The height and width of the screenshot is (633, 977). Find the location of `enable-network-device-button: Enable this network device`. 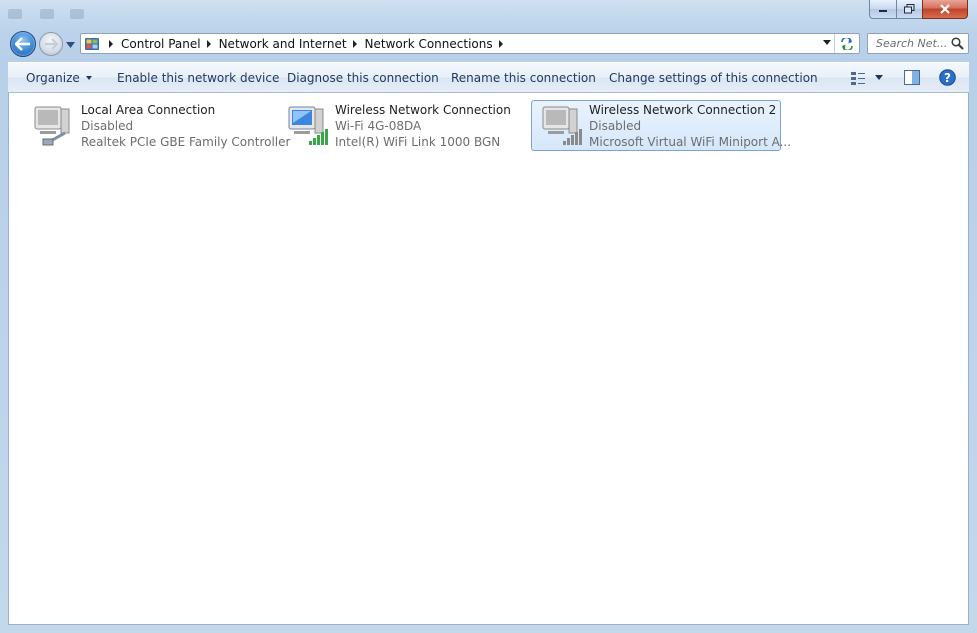

enable-network-device-button: Enable this network device is located at coordinates (198, 78).